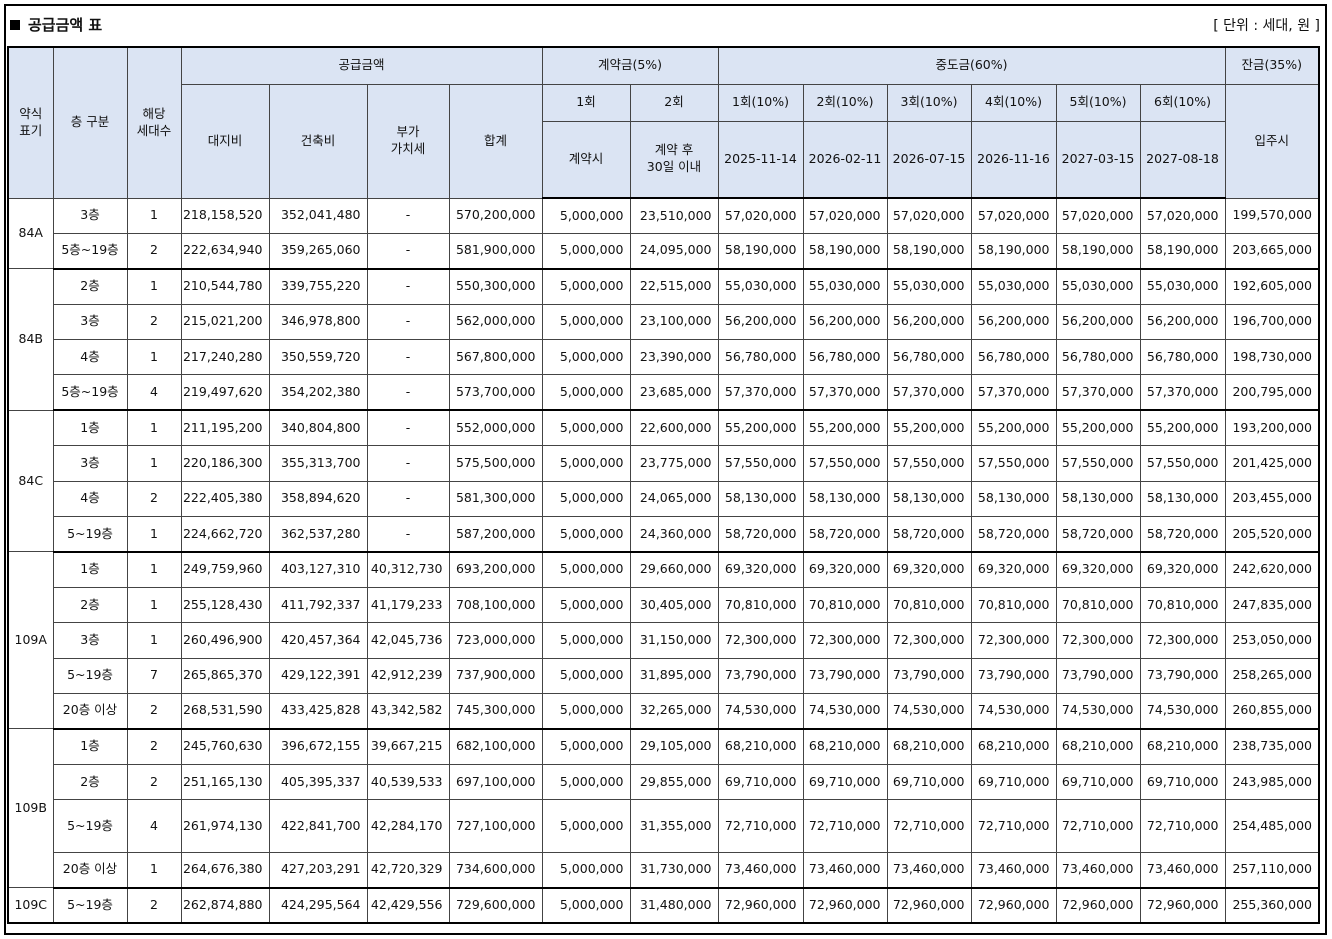  Describe the element at coordinates (1098, 605) in the screenshot. I see `middle-5-cell: 70,810,000` at that location.